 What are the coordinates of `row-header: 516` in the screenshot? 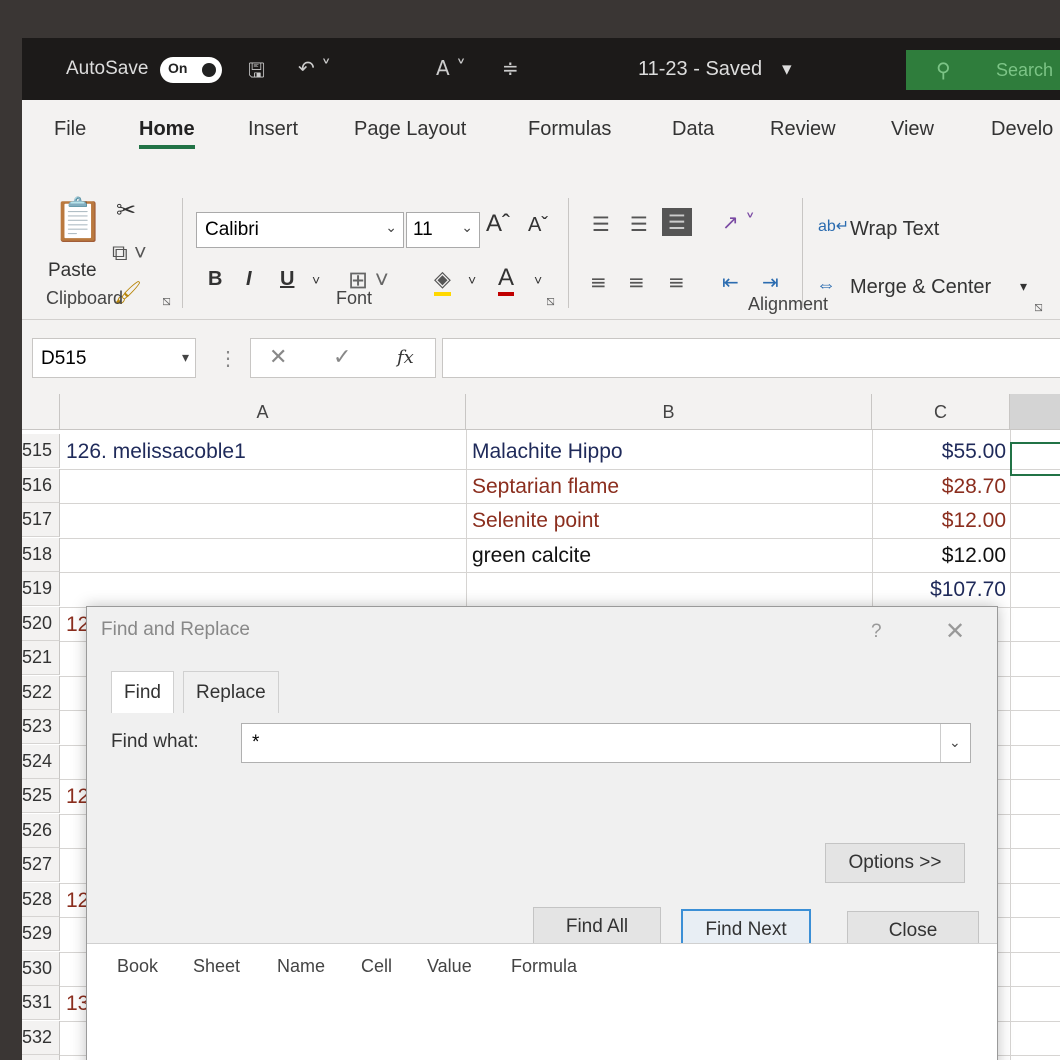 It's located at (41, 485).